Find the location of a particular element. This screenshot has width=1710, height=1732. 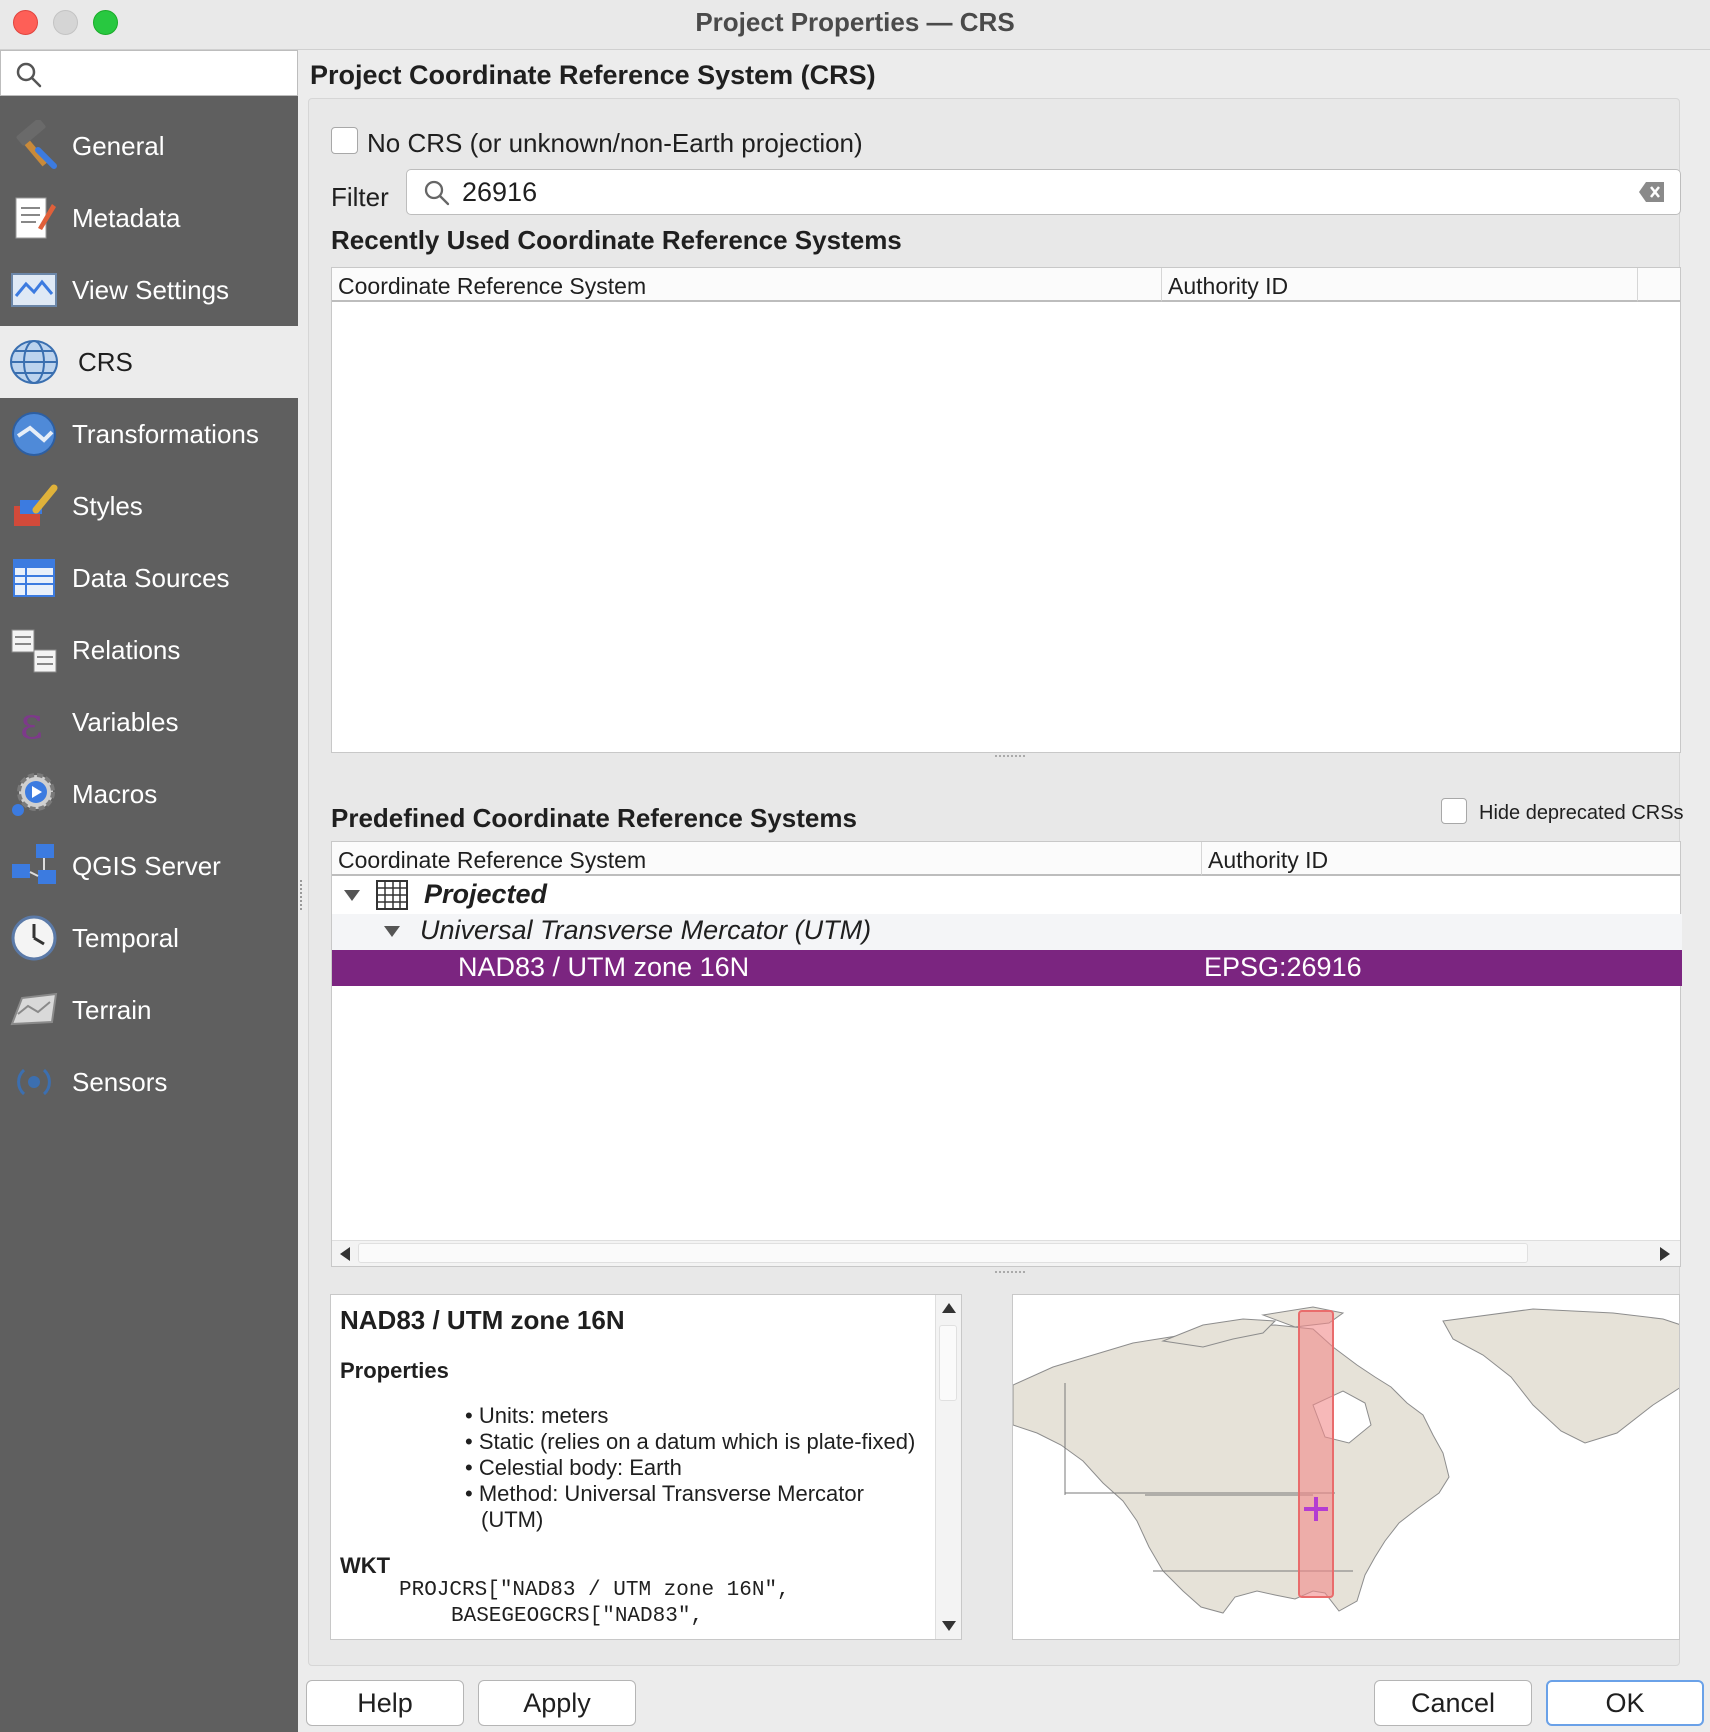

sidebar-item-label: CRS is located at coordinates (105, 361).